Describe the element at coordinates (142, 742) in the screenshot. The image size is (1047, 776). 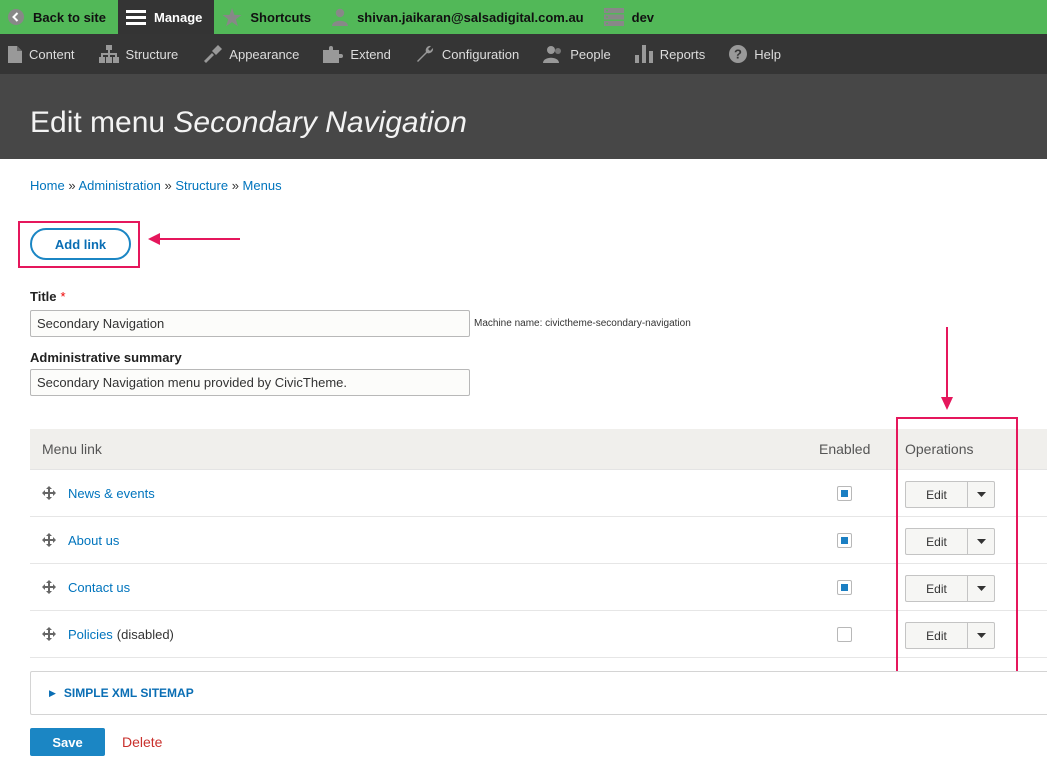
I see `delete-link: Delete` at that location.